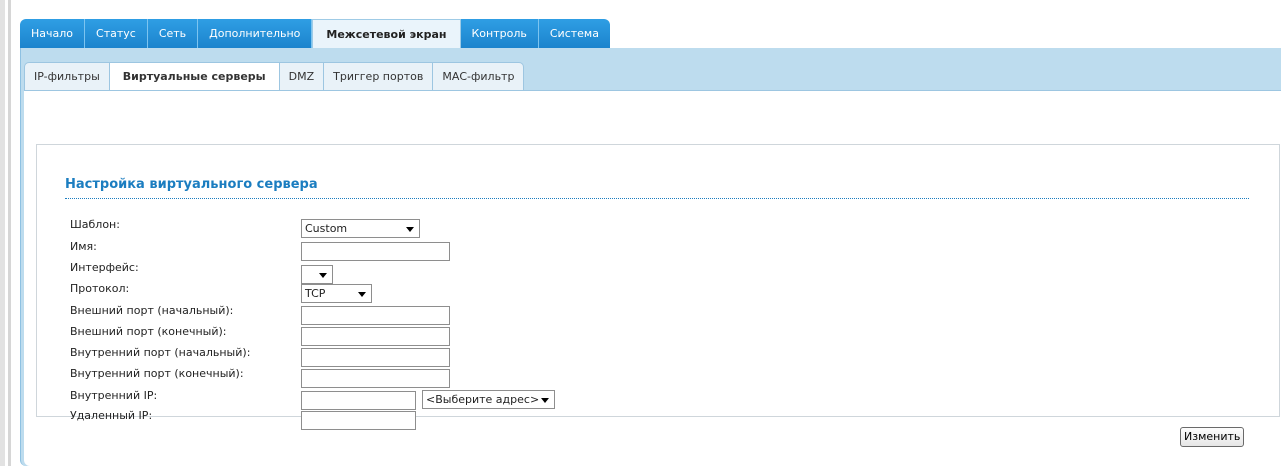 The image size is (1281, 466). I want to click on template-label: Шаблон:, so click(95, 224).